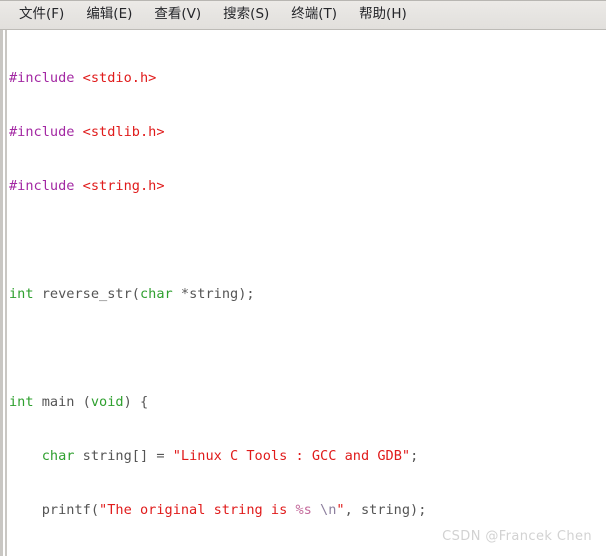 This screenshot has width=606, height=558. I want to click on menu-edit: 编辑(E), so click(109, 15).